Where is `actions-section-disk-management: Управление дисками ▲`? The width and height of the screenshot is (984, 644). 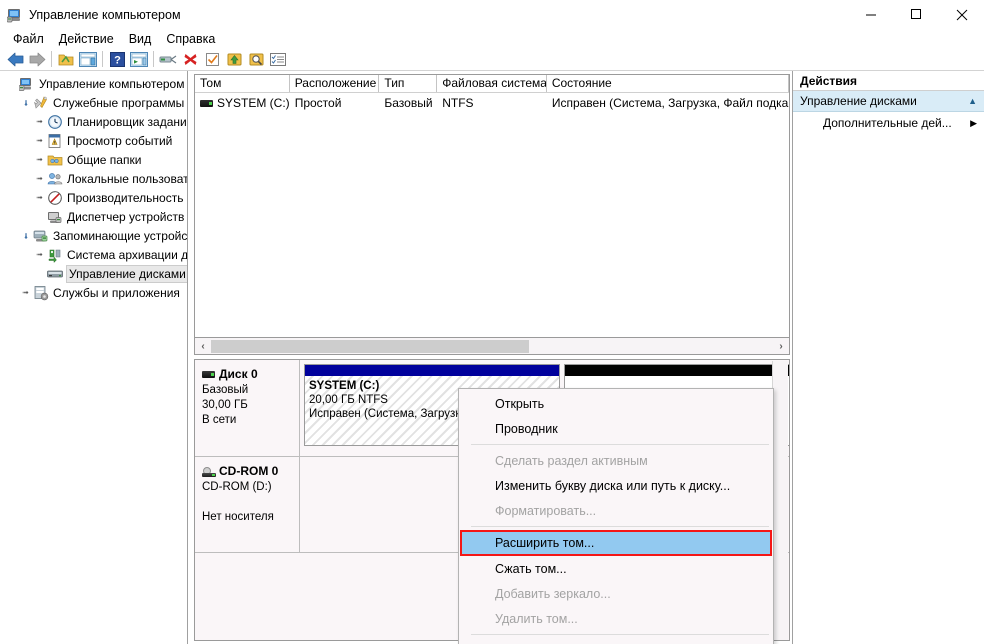
actions-section-disk-management: Управление дисками ▲ is located at coordinates (888, 101).